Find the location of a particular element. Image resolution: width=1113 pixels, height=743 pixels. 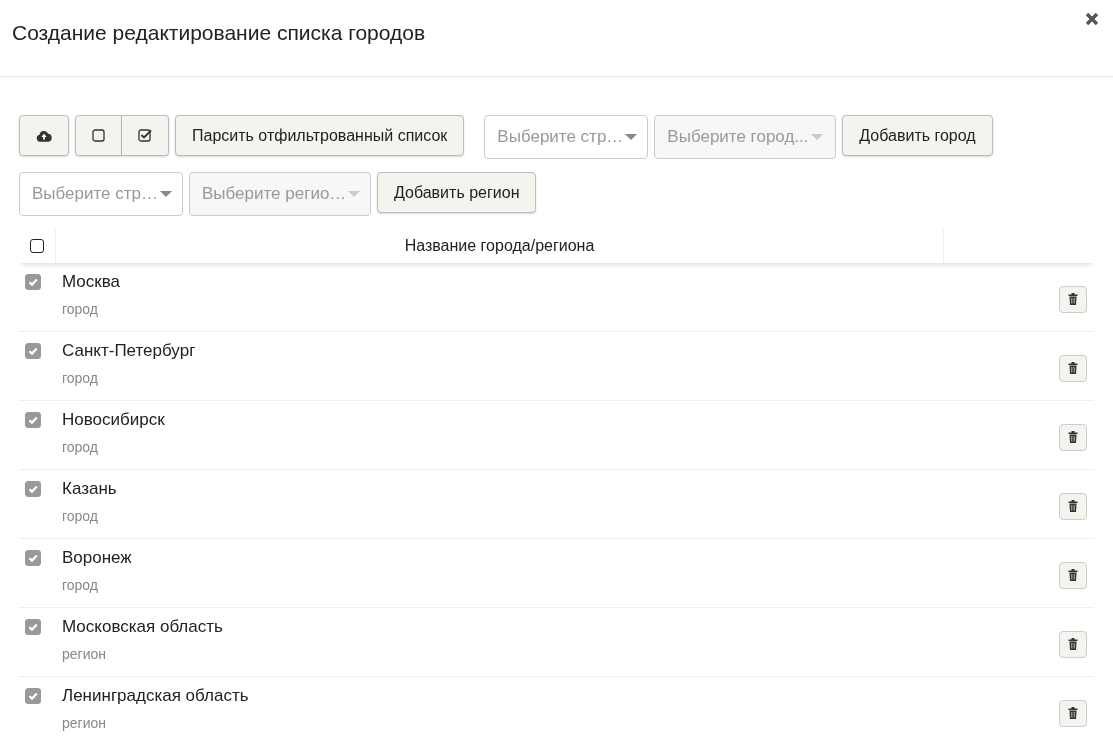

select-all-button is located at coordinates (145, 135).